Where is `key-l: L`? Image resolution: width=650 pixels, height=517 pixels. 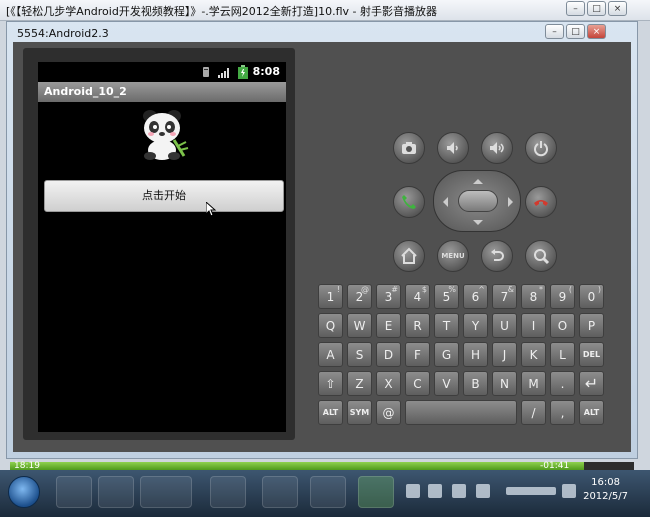 key-l: L is located at coordinates (562, 354).